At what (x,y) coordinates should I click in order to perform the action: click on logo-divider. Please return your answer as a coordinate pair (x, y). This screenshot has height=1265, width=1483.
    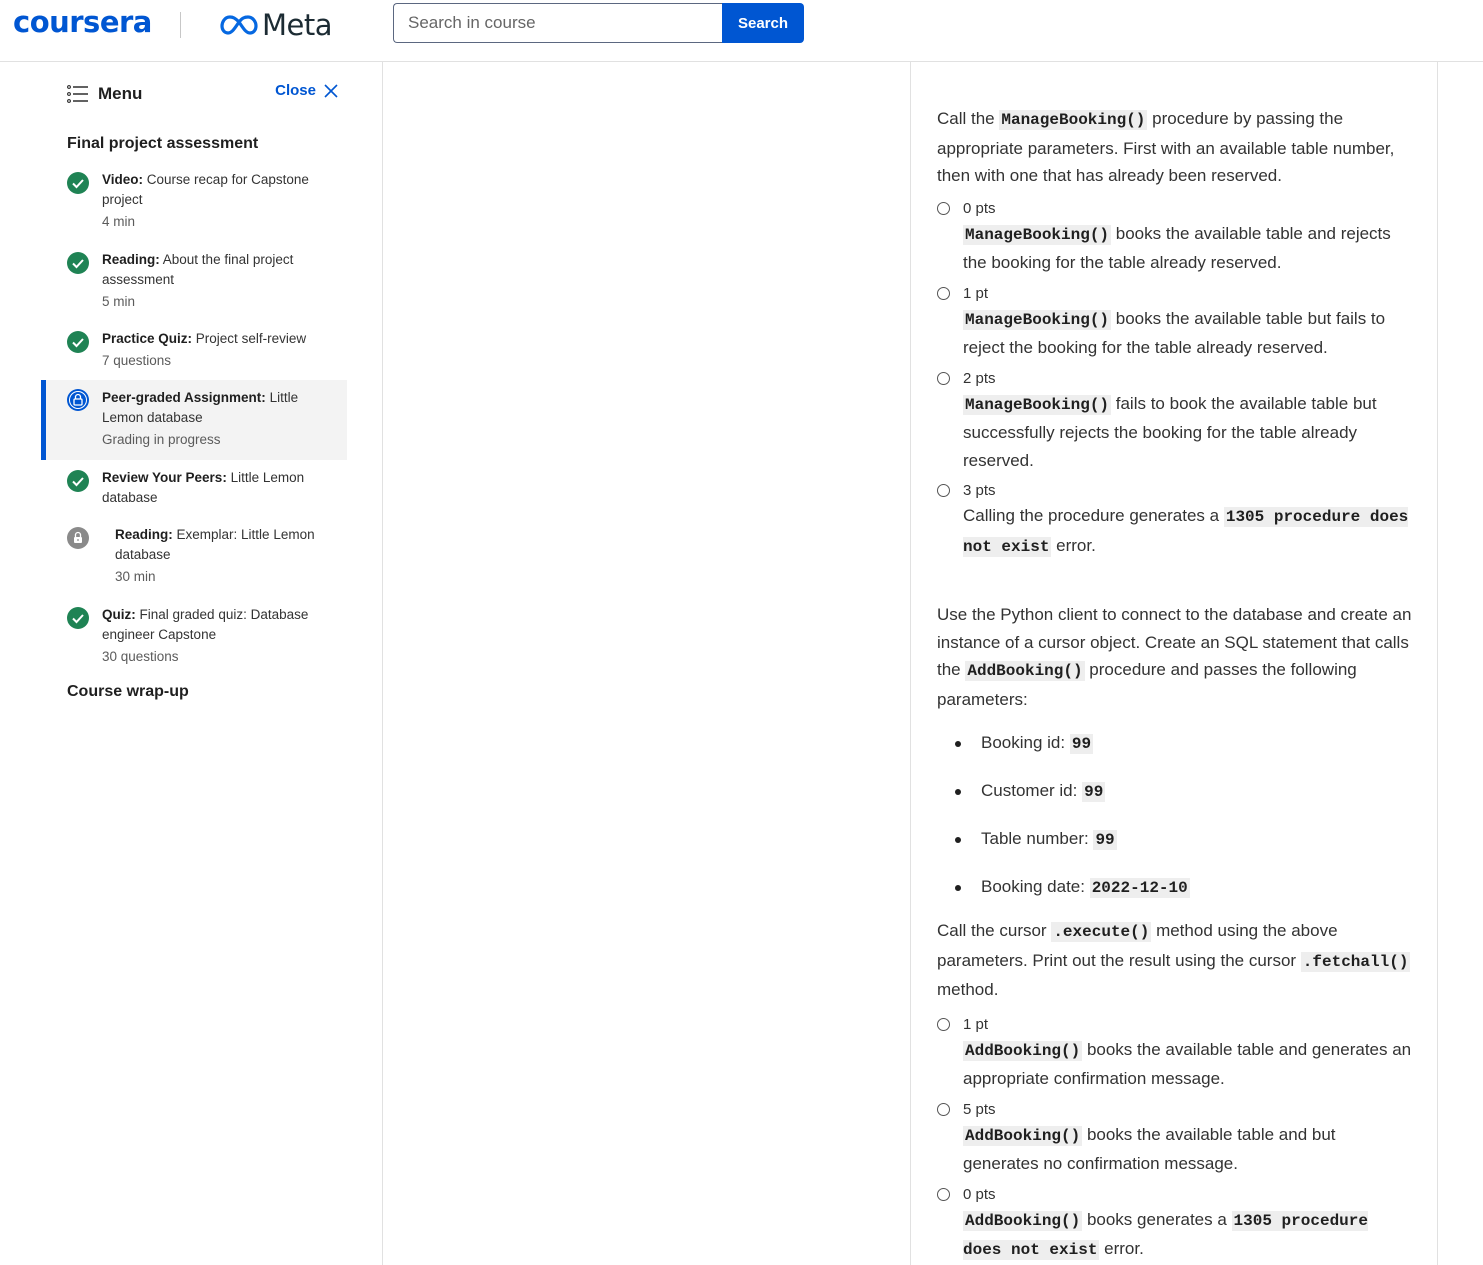
    Looking at the image, I should click on (180, 25).